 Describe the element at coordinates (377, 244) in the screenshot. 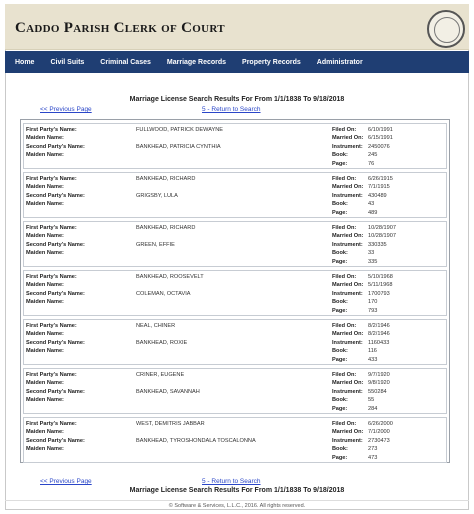

I see `field-value: 330335` at that location.